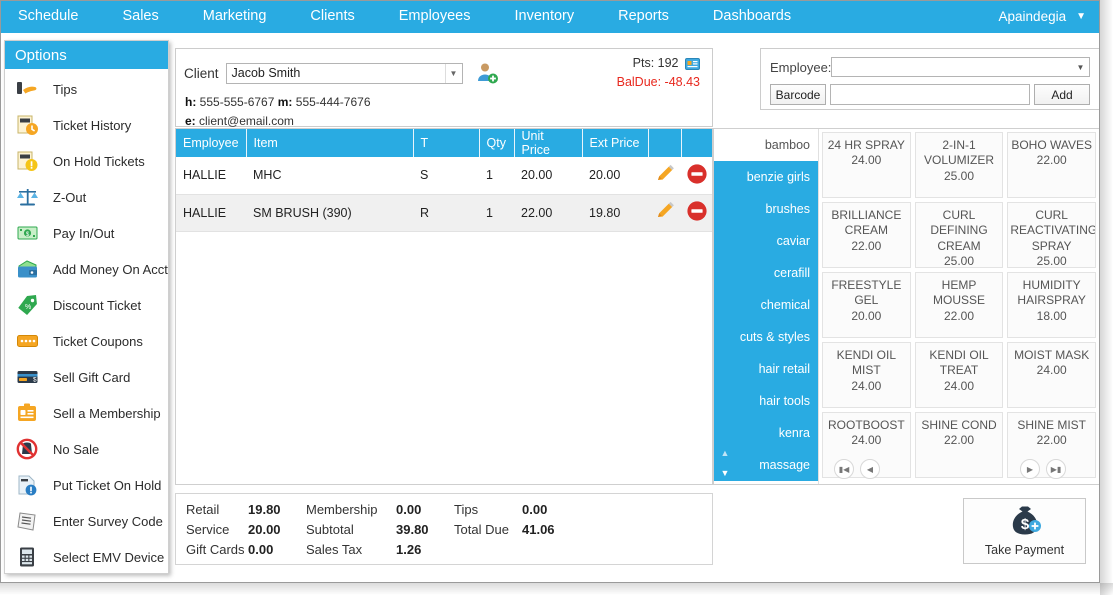  I want to click on column-header: Unit Price, so click(548, 143).